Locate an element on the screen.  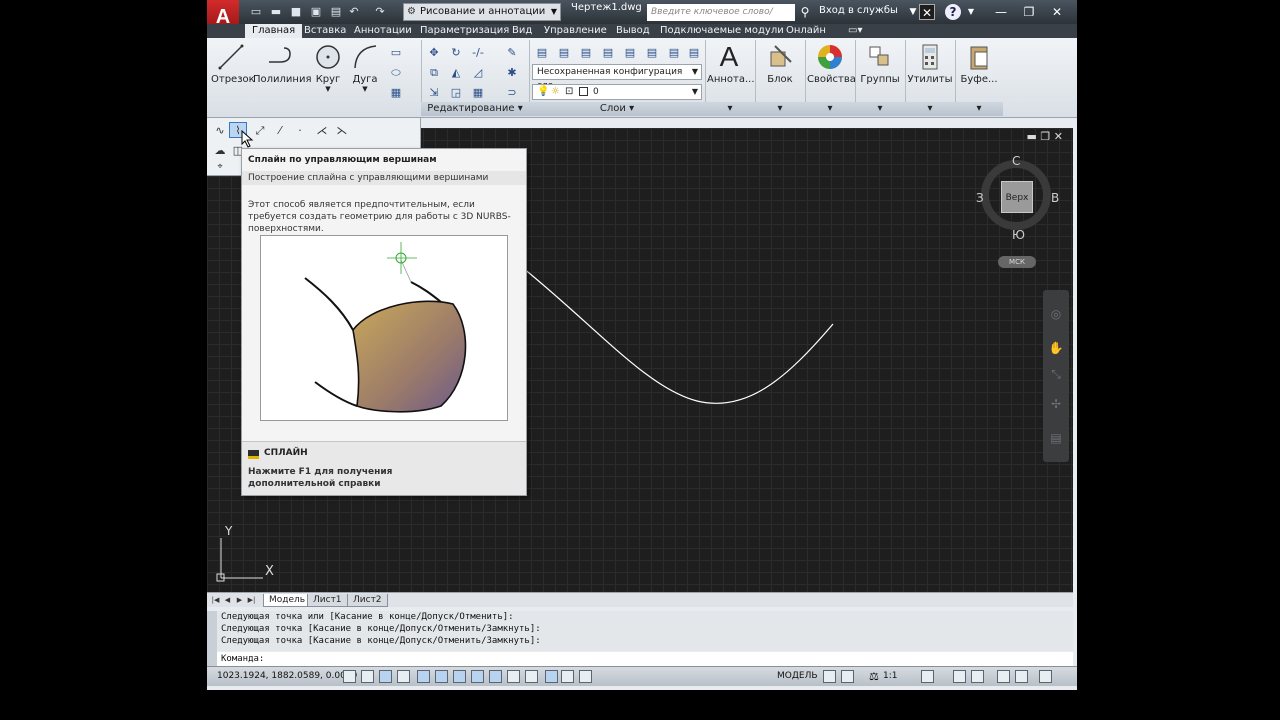
restore-icon: ❐ is located at coordinates (1029, 12).